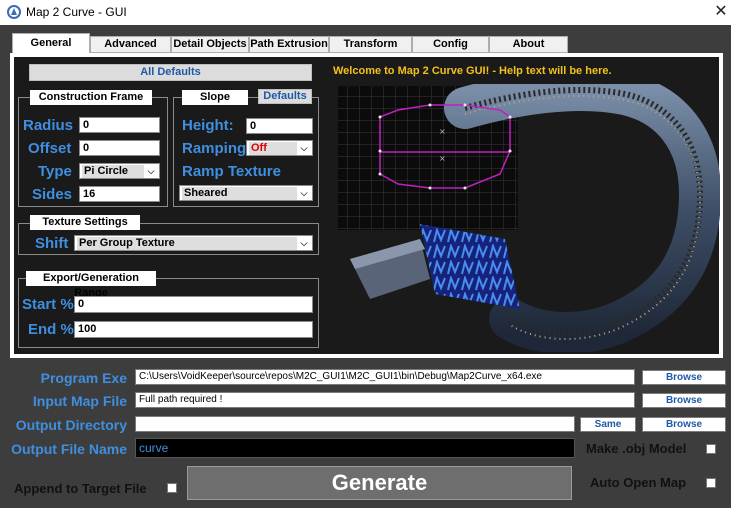  I want to click on type-select: Pi Circle ⌵, so click(119, 171).